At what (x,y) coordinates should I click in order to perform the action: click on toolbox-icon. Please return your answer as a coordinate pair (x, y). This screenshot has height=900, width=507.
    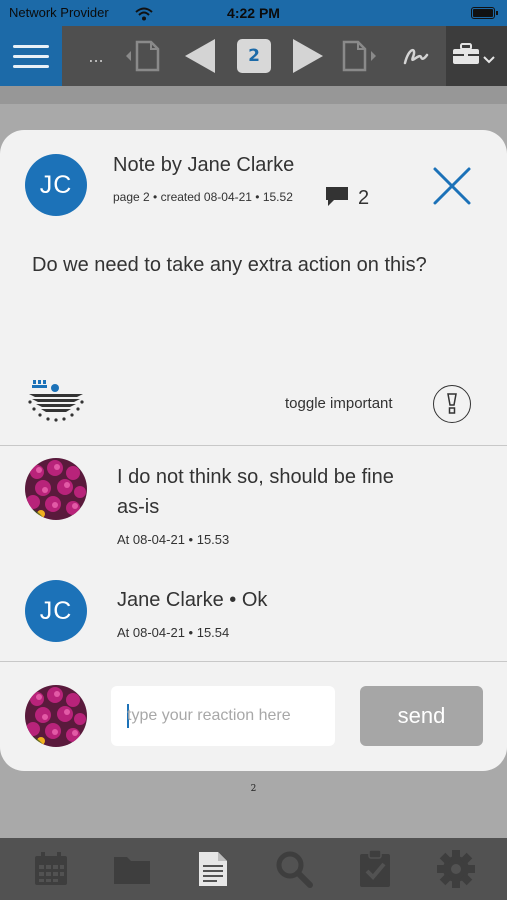
    Looking at the image, I should click on (466, 56).